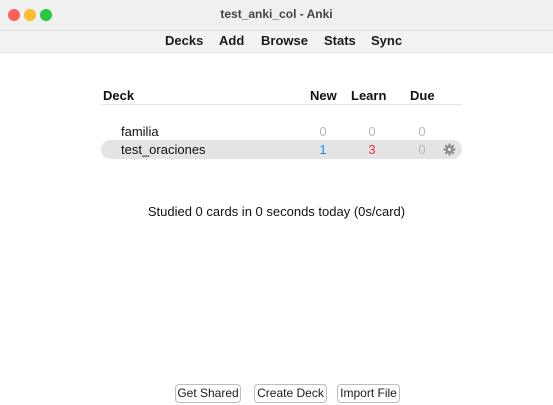  I want to click on deck-name: familia, so click(140, 131).